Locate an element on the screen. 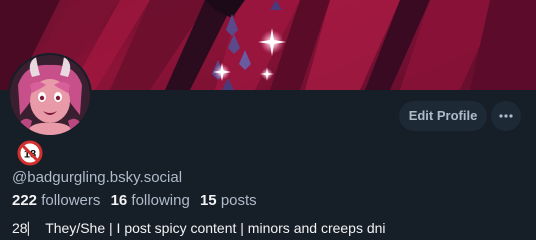  posts-count: 15 is located at coordinates (208, 200).